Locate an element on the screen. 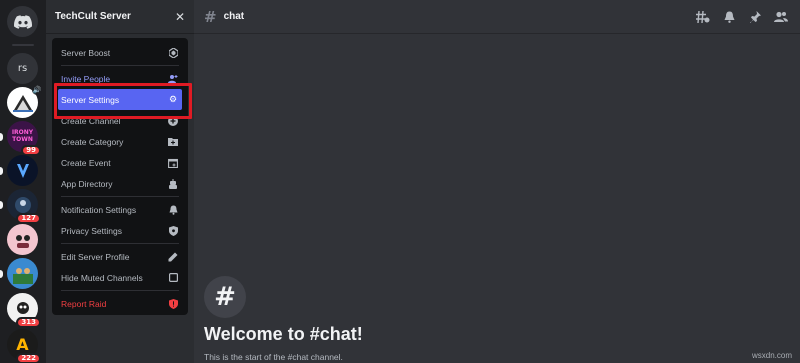 The height and width of the screenshot is (363, 800). folder-plus-icon is located at coordinates (173, 142).